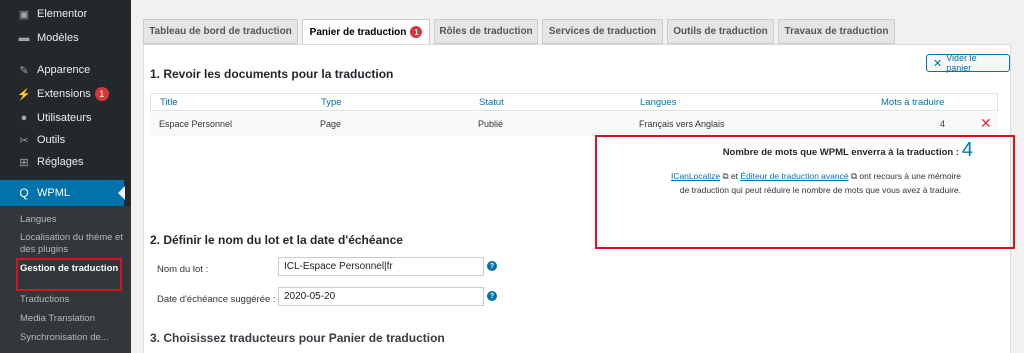 The width and height of the screenshot is (1024, 353). I want to click on tab-roles: Rôles de traduction, so click(486, 31).